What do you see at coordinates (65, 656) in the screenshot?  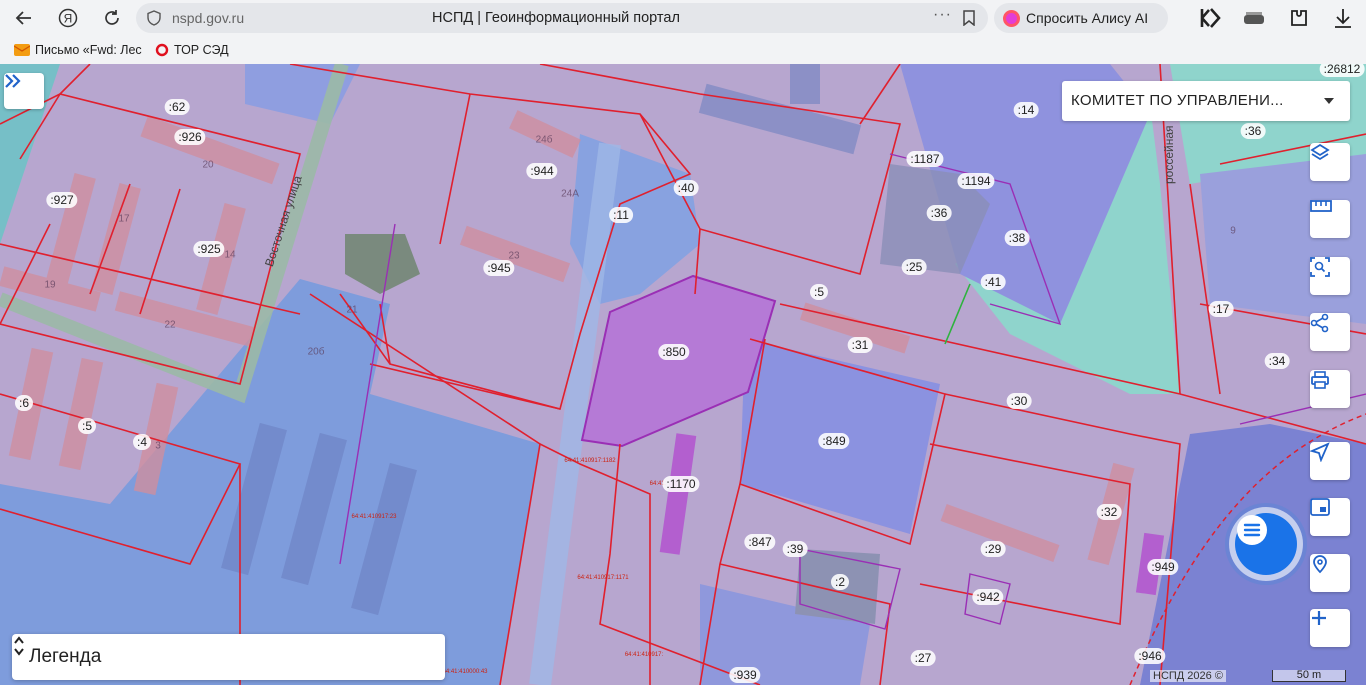 I see `legend-title: Легенда` at bounding box center [65, 656].